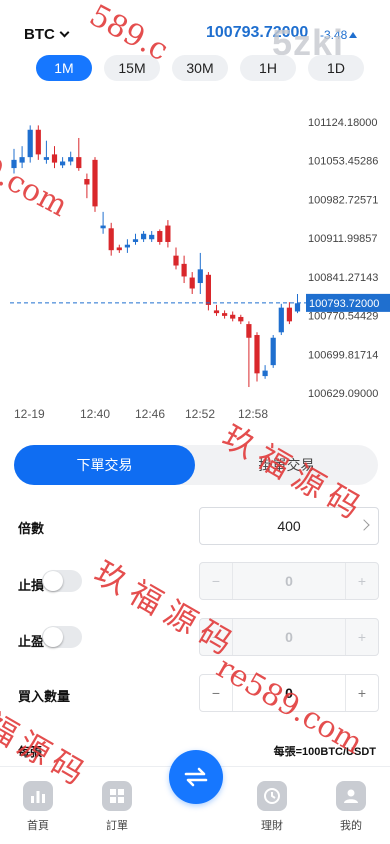 This screenshot has height=844, width=390. Describe the element at coordinates (64, 32) in the screenshot. I see `chevron-down-icon` at that location.